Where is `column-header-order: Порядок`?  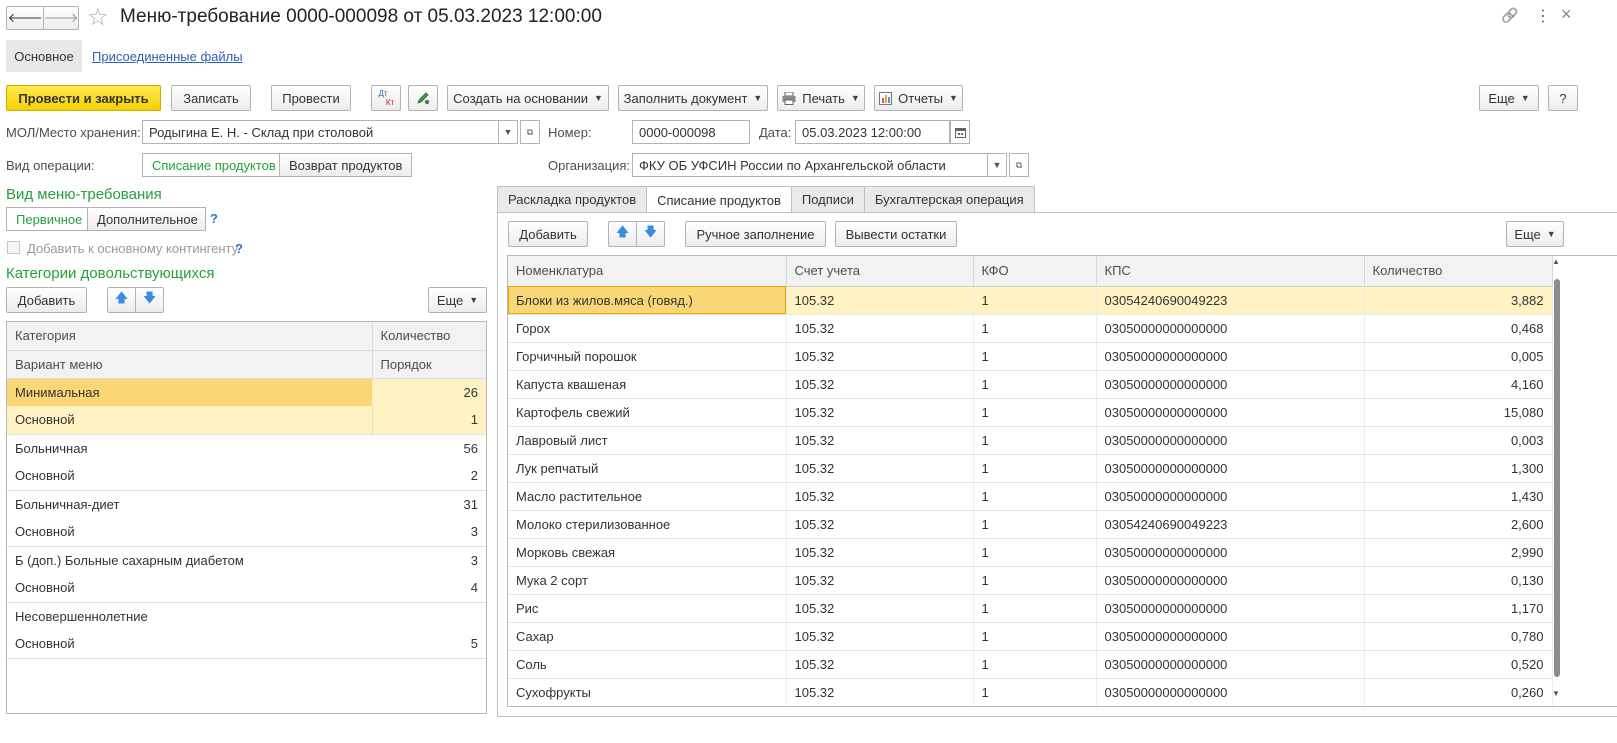
column-header-order: Порядок is located at coordinates (428, 364).